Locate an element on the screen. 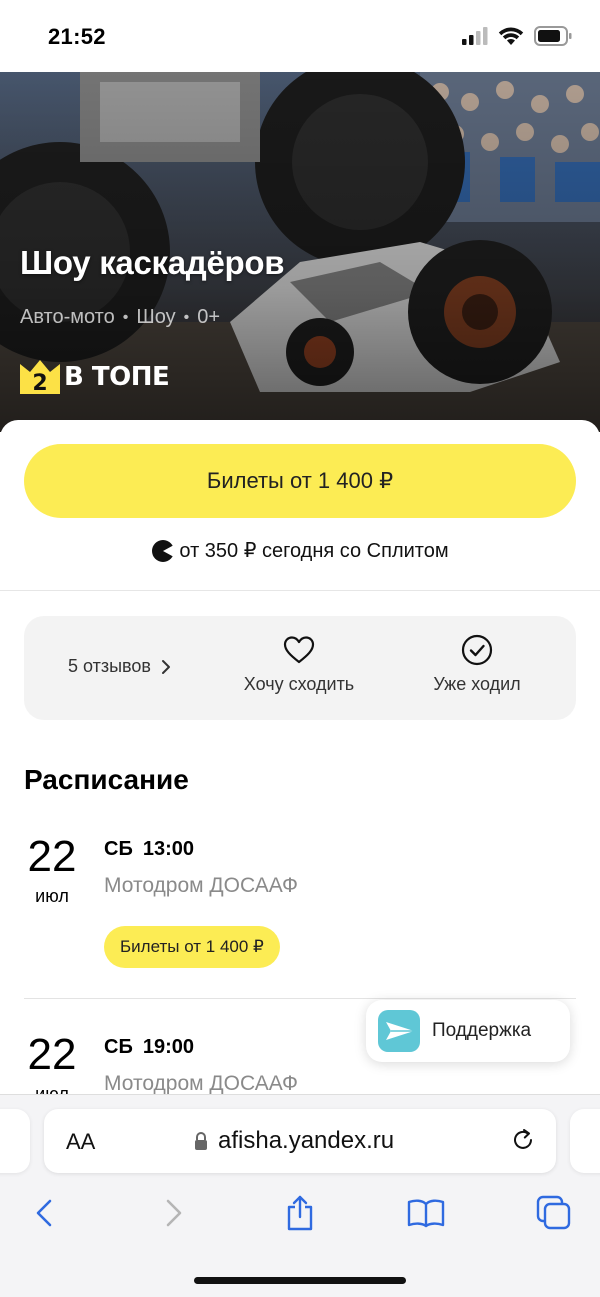 The width and height of the screenshot is (600, 1297). check-circle-icon is located at coordinates (477, 650).